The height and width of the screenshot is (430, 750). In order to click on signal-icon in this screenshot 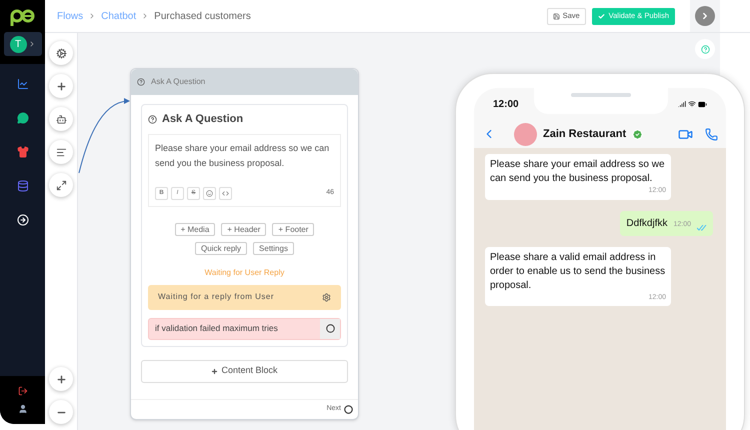, I will do `click(682, 104)`.